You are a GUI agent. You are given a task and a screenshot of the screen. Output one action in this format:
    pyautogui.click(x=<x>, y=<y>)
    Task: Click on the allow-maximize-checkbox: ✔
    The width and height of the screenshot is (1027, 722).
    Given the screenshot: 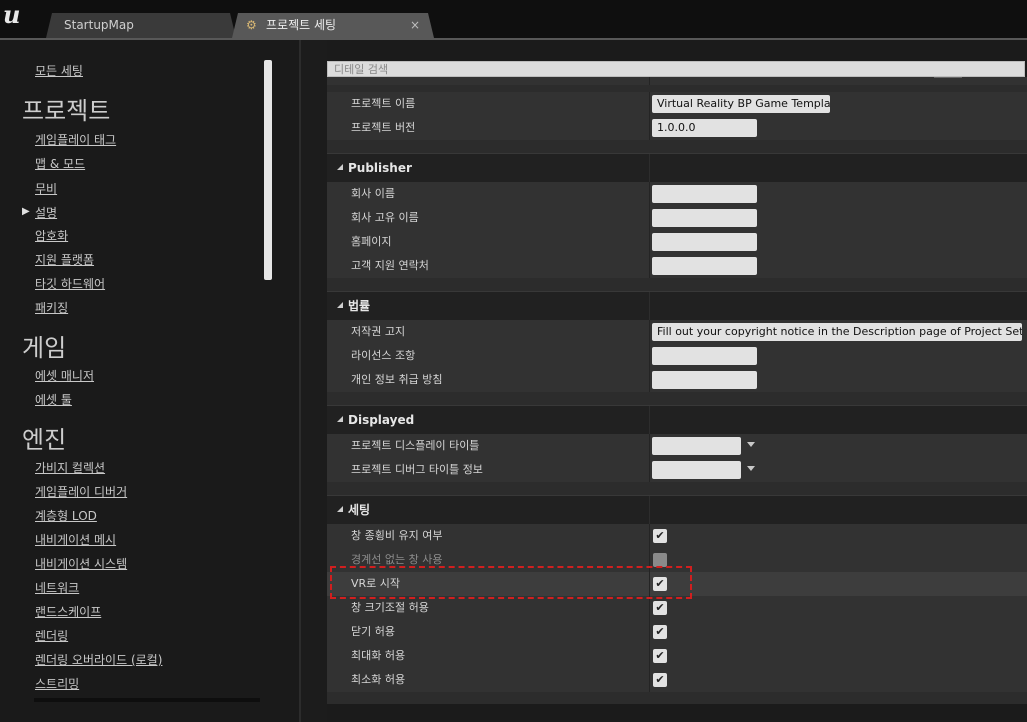 What is the action you would take?
    pyautogui.click(x=660, y=656)
    